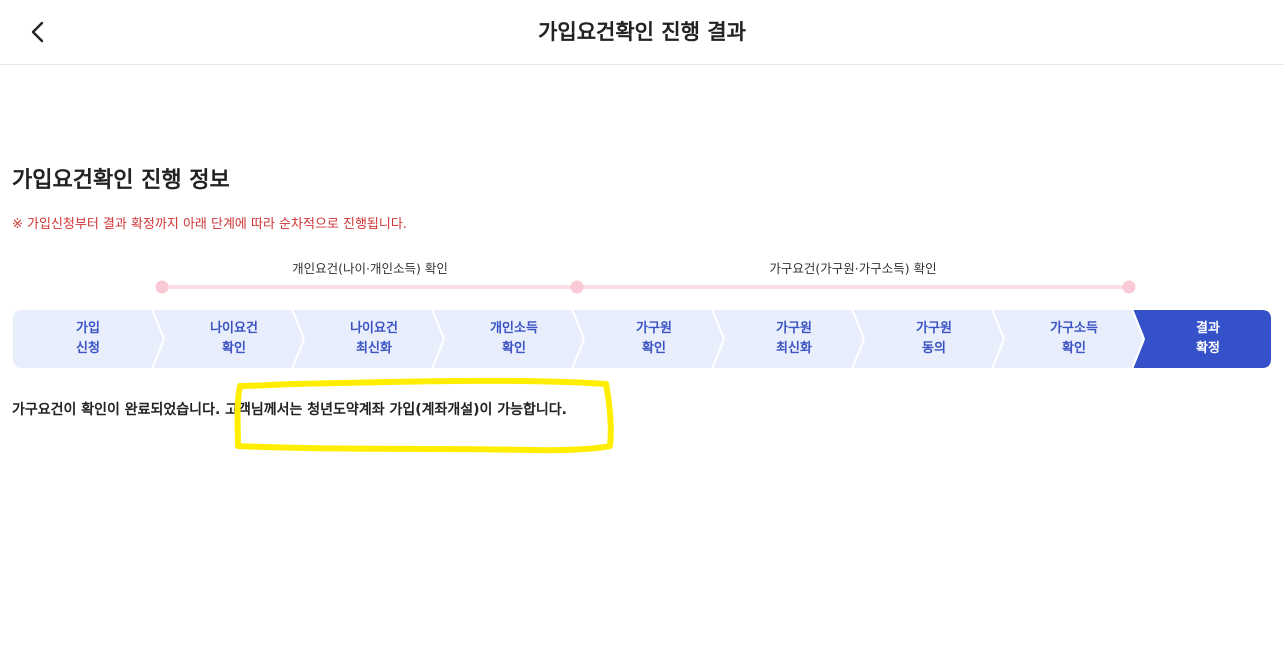 The image size is (1284, 662). I want to click on requirement-timeline, so click(645, 287).